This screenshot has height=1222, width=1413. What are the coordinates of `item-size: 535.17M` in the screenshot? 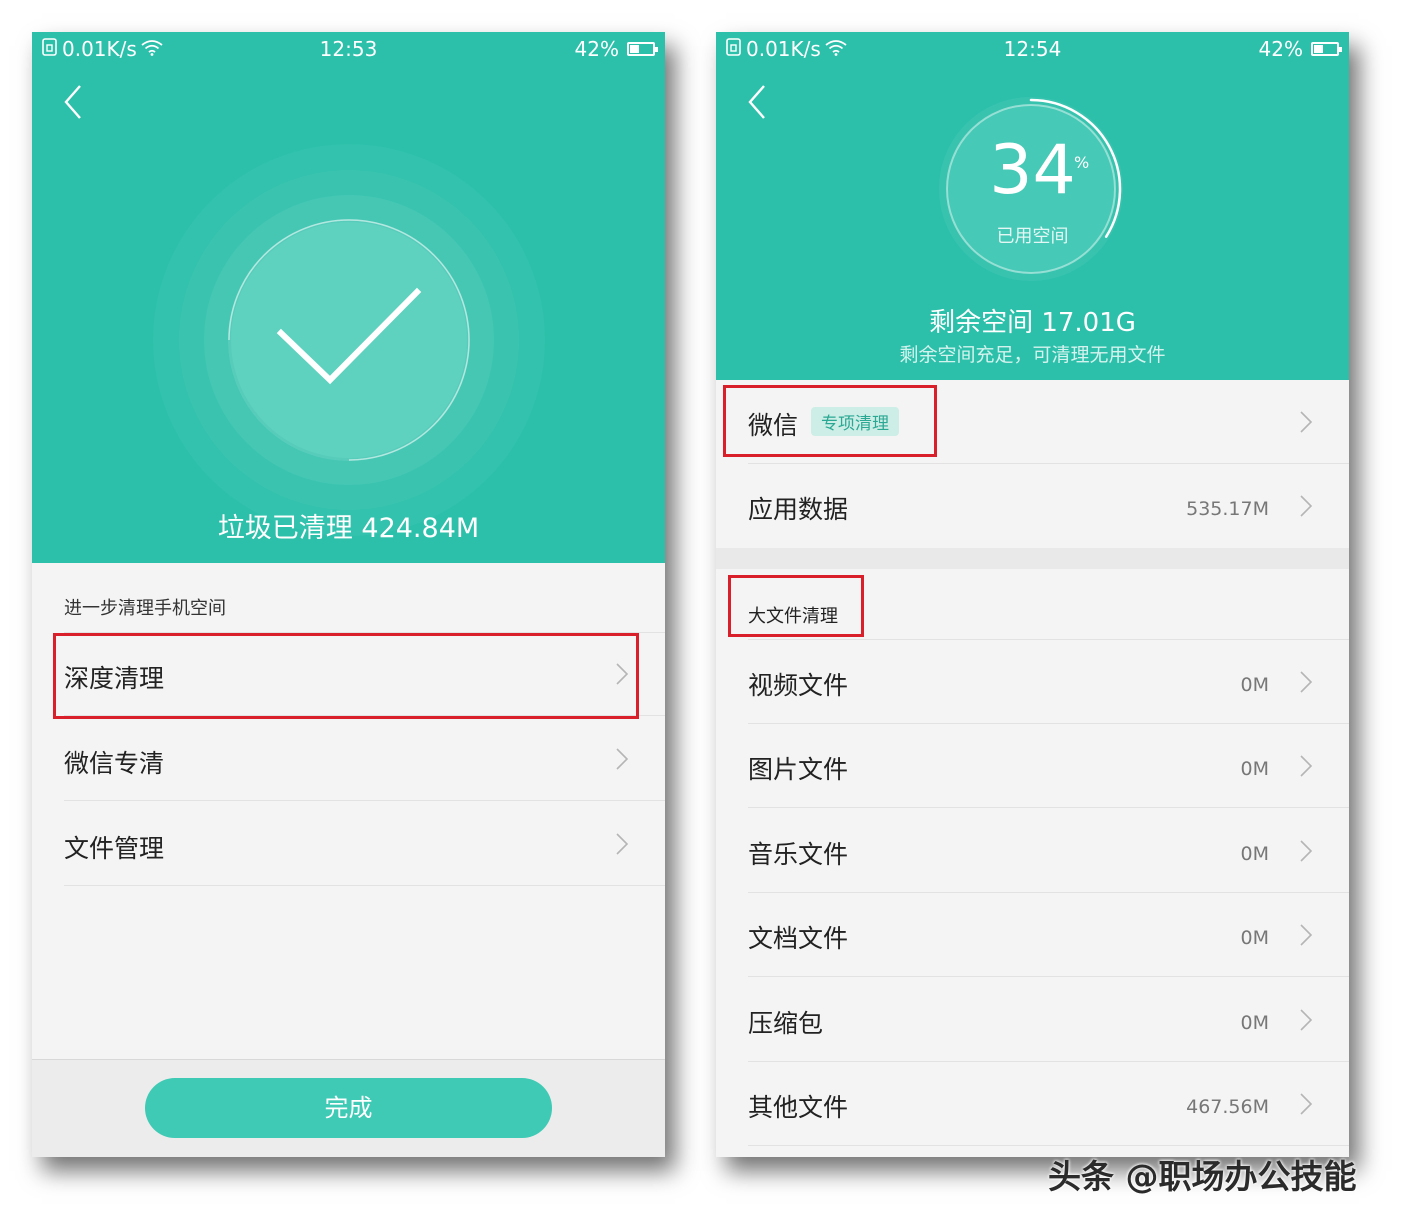 It's located at (1227, 509).